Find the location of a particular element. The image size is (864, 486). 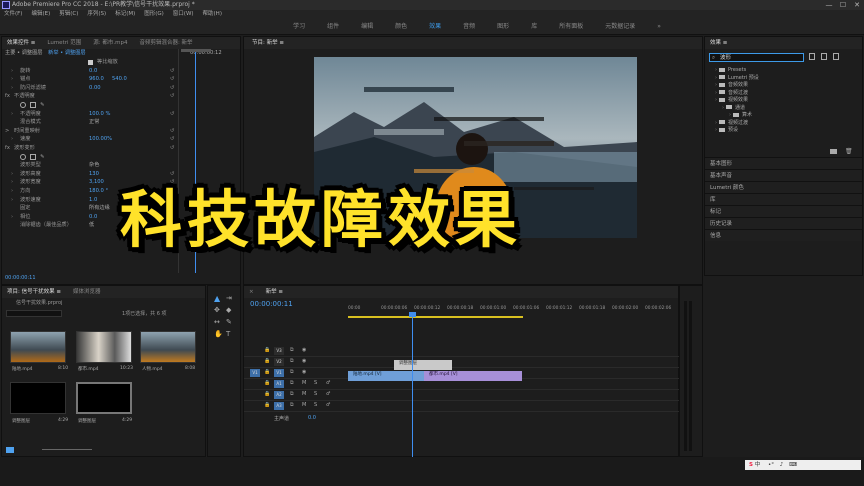

close-button: ✕ is located at coordinates (857, 5).